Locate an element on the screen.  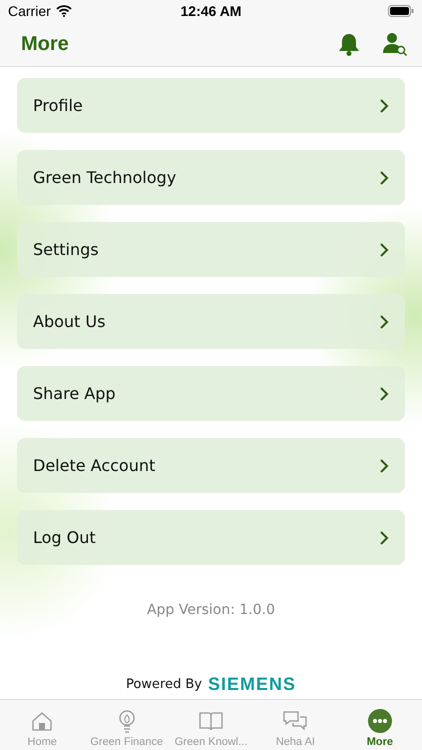
brand-logo: SIEMENS is located at coordinates (252, 684).